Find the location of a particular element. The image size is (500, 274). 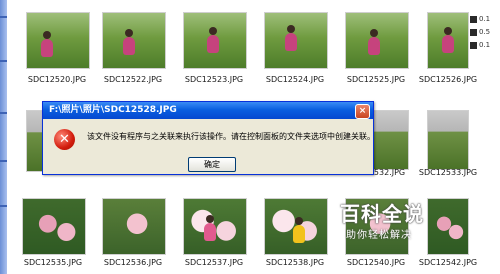

details-row: 0.5 is located at coordinates (485, 32).